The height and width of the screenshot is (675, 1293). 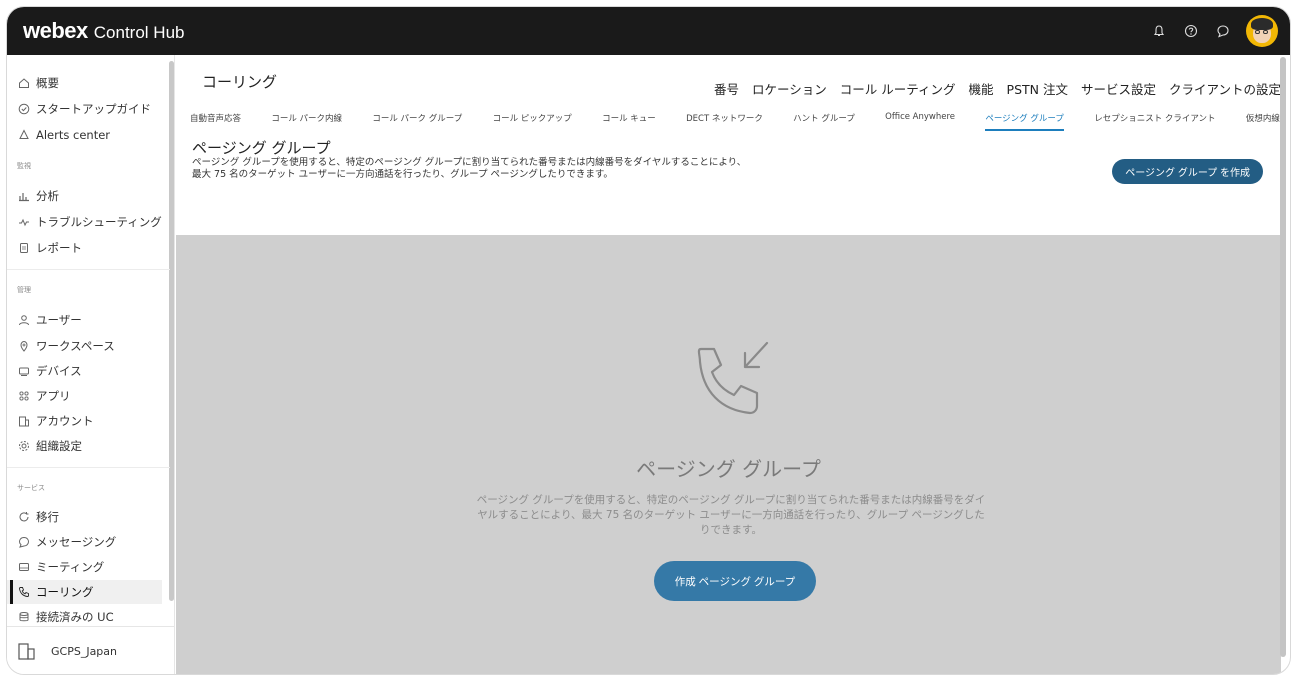 What do you see at coordinates (84, 651) in the screenshot?
I see `org-name: GCPS_Japan` at bounding box center [84, 651].